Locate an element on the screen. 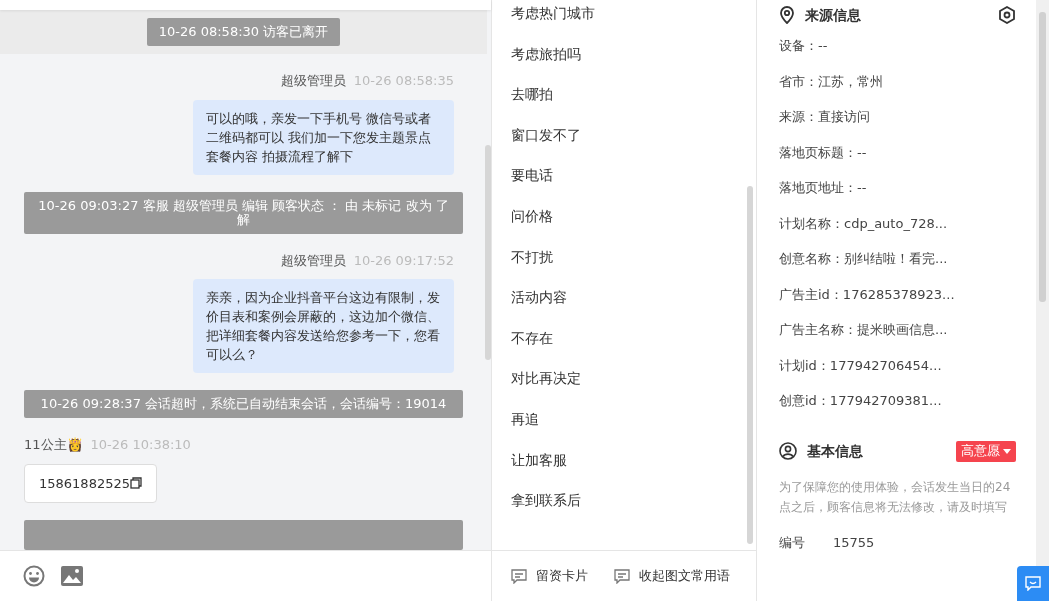  message-time: 10-26 10:38:10 is located at coordinates (140, 445).